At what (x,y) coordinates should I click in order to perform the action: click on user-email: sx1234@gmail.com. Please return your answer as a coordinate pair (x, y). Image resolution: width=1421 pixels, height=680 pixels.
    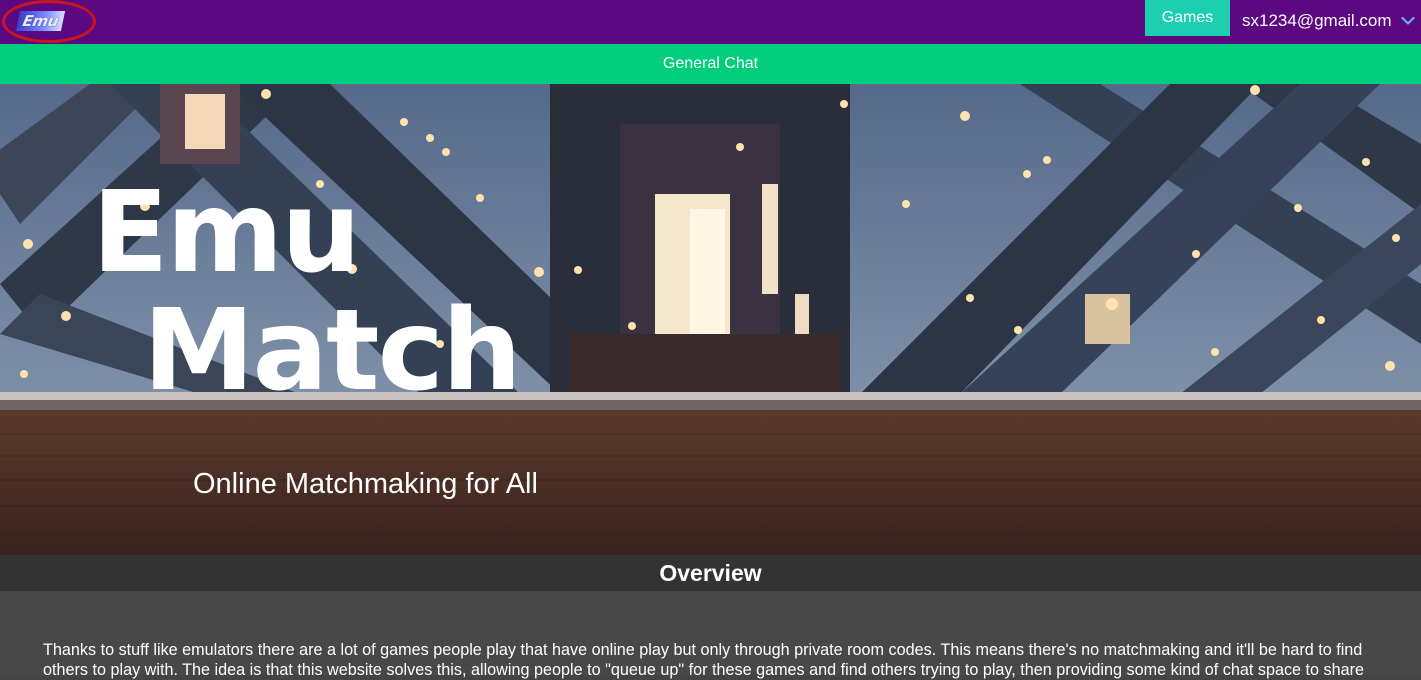
    Looking at the image, I should click on (1317, 20).